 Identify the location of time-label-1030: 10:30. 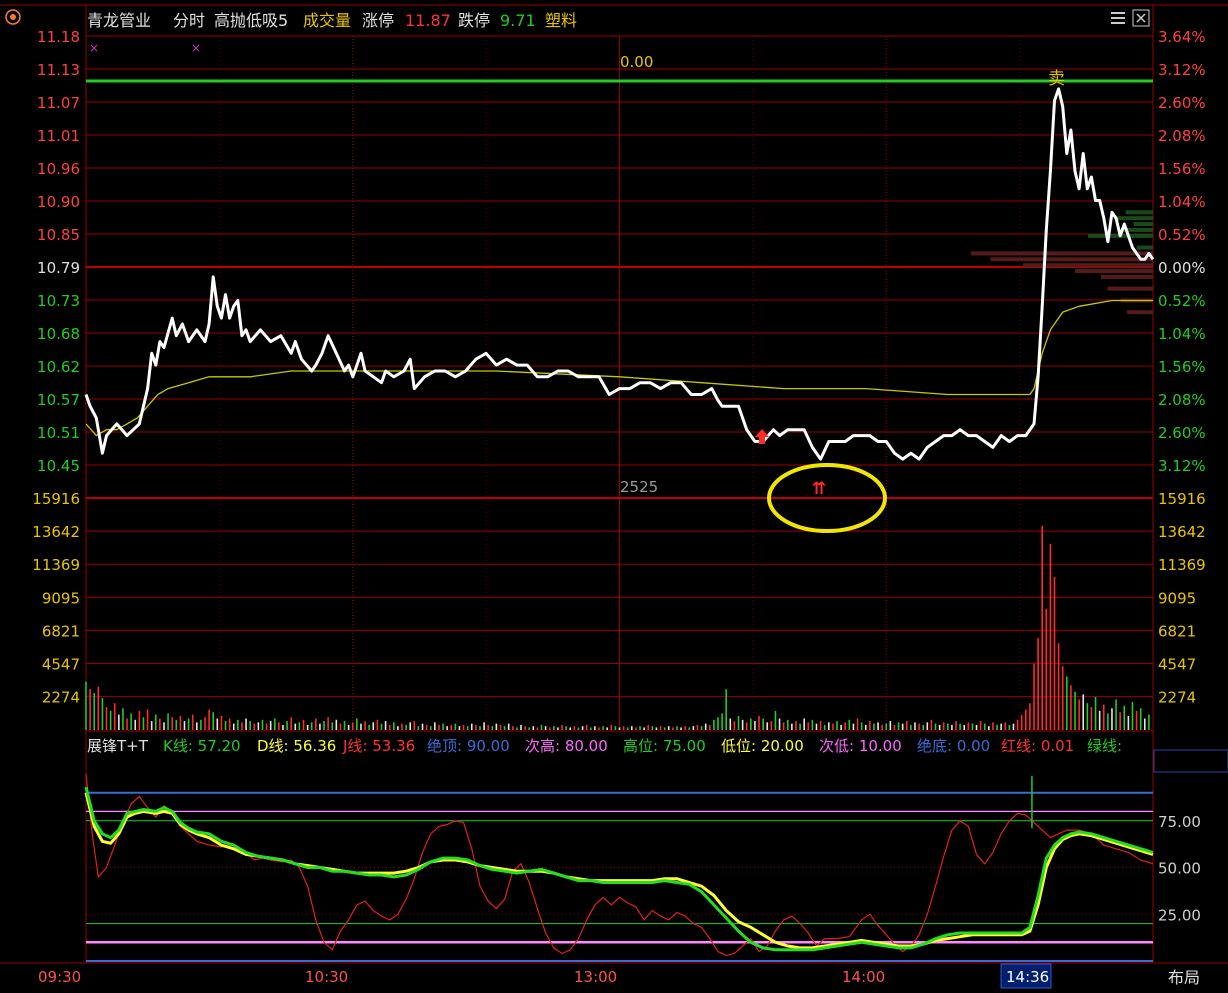
(326, 977).